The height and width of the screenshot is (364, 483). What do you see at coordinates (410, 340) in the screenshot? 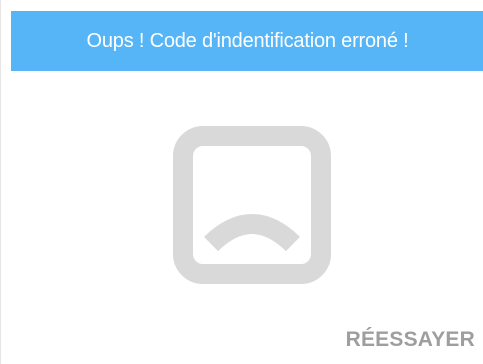
I see `retry-button: RÉESSAYER` at bounding box center [410, 340].